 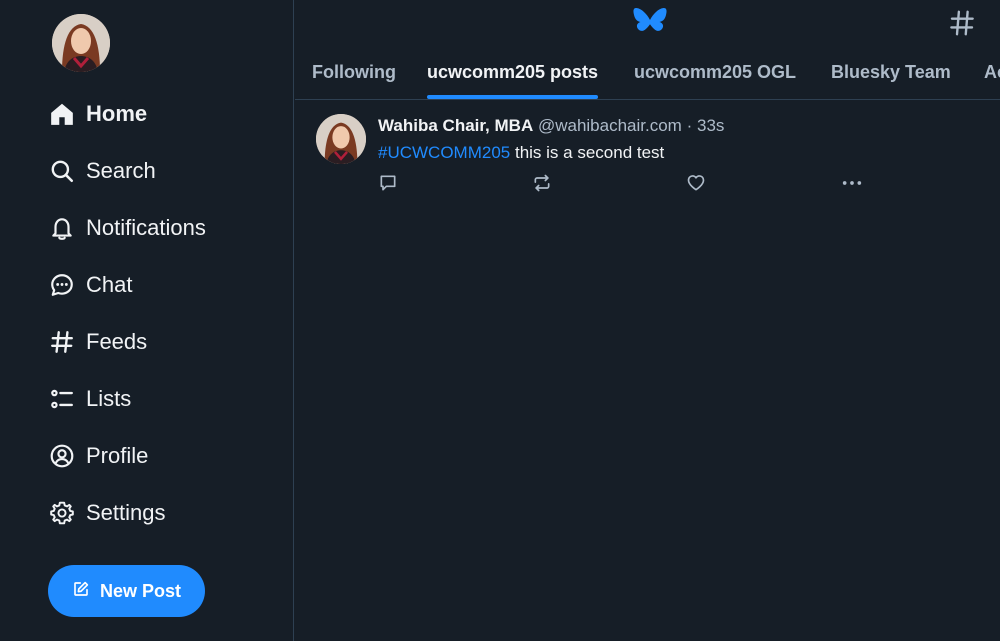 What do you see at coordinates (513, 97) in the screenshot?
I see `active-tab-indicator` at bounding box center [513, 97].